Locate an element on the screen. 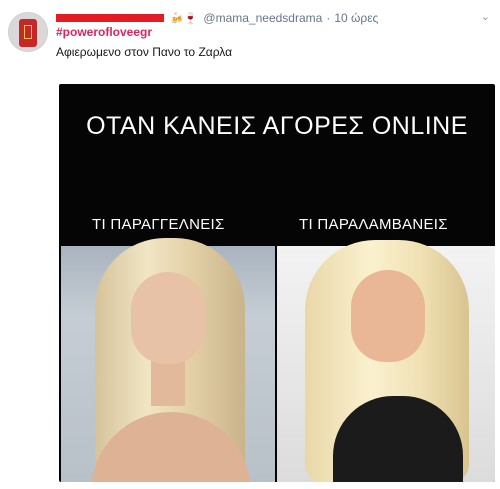 Image resolution: width=500 pixels, height=489 pixels. tweet-header: 🍻🍷 @mama_needsdrama · 10 ώρες is located at coordinates (217, 18).